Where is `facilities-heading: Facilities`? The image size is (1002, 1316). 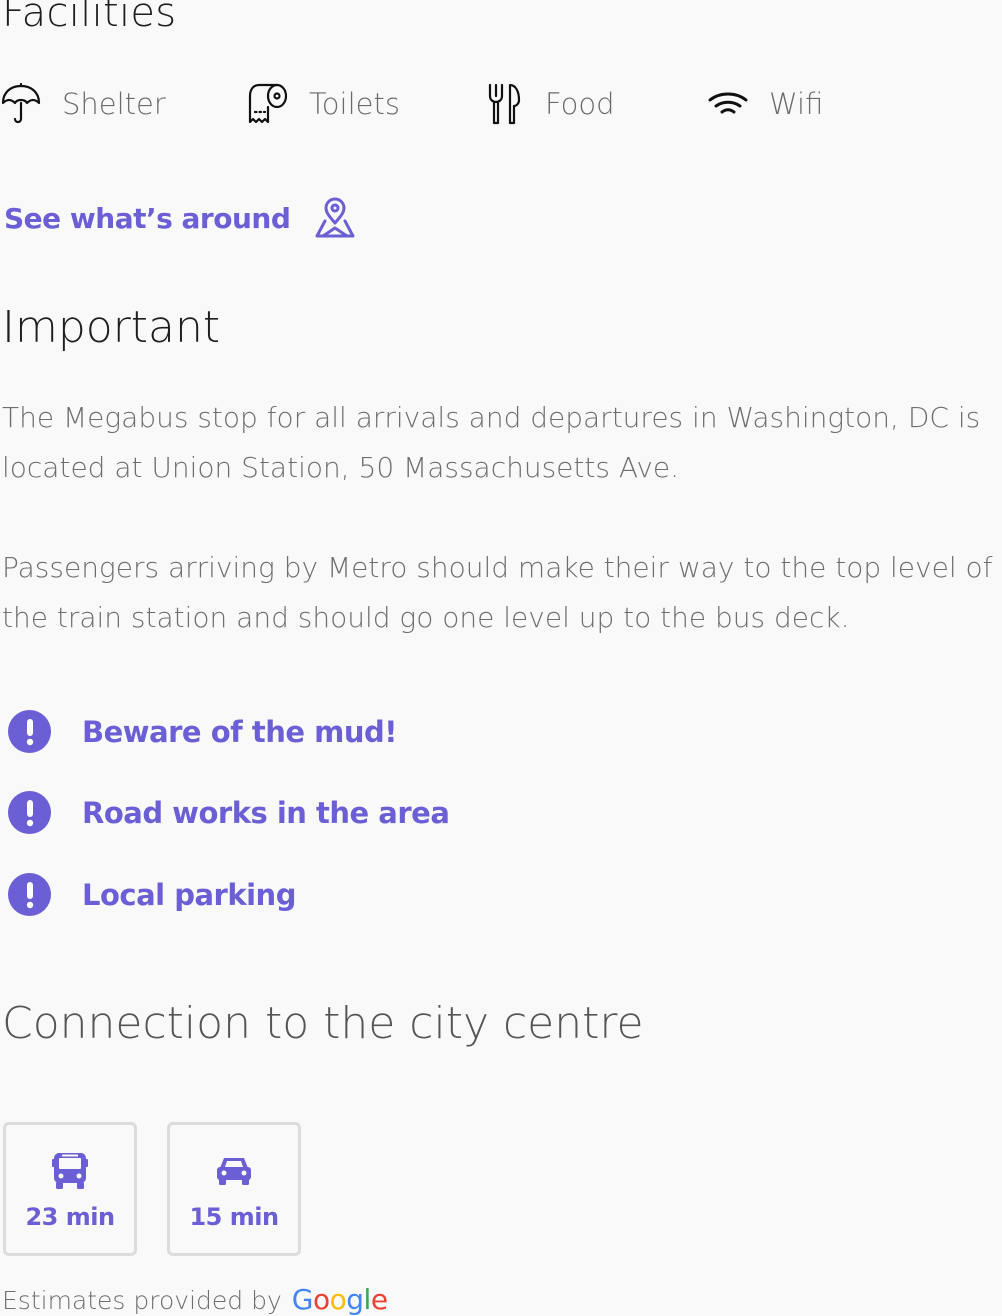
facilities-heading: Facilities is located at coordinates (89, 18).